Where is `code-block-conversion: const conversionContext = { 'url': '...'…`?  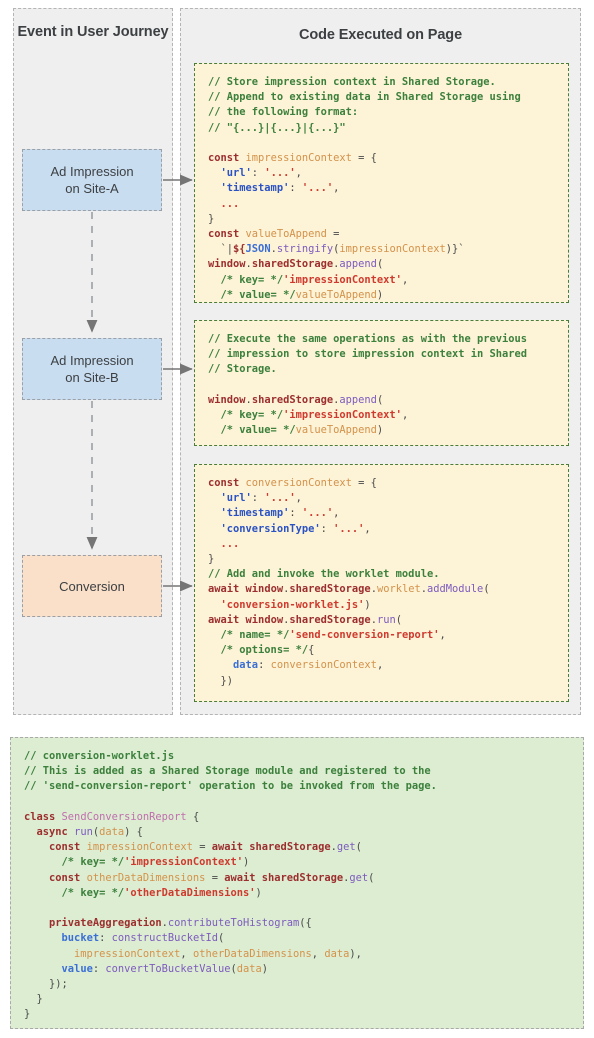 code-block-conversion: const conversionContext = { 'url': '...'… is located at coordinates (381, 583).